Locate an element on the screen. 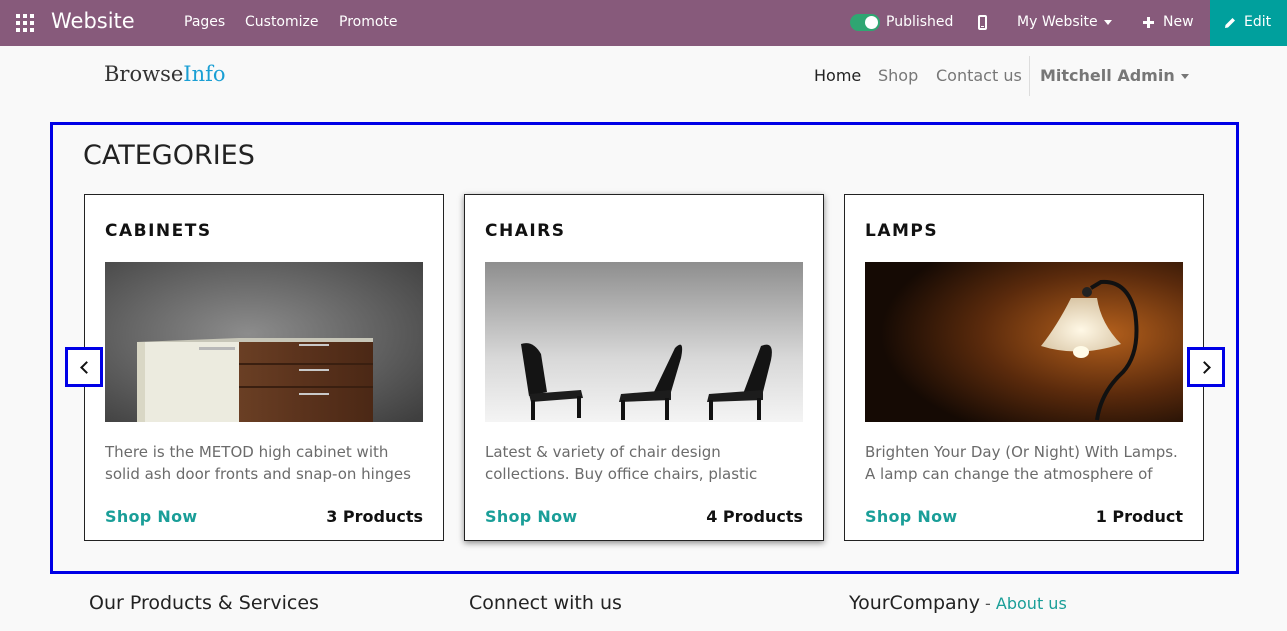 This screenshot has height=631, width=1287. chevron-left-icon is located at coordinates (86, 367).